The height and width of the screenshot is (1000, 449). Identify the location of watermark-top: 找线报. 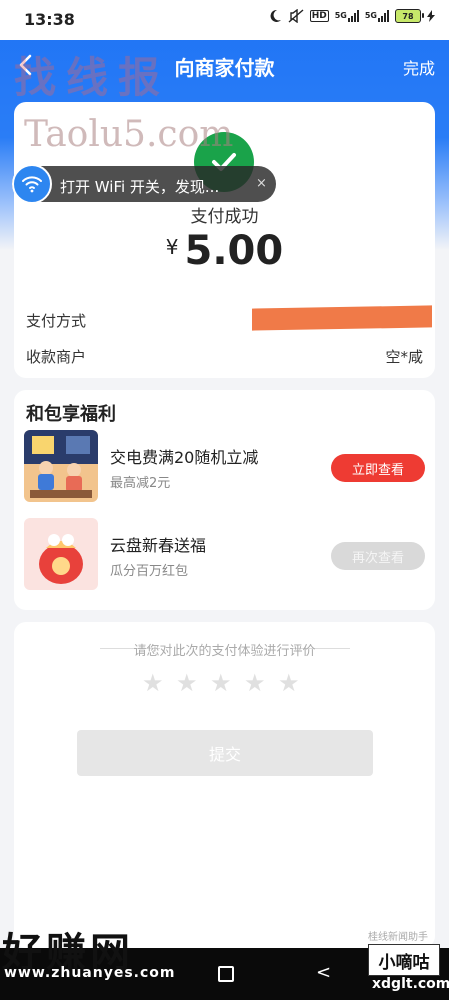
(92, 77).